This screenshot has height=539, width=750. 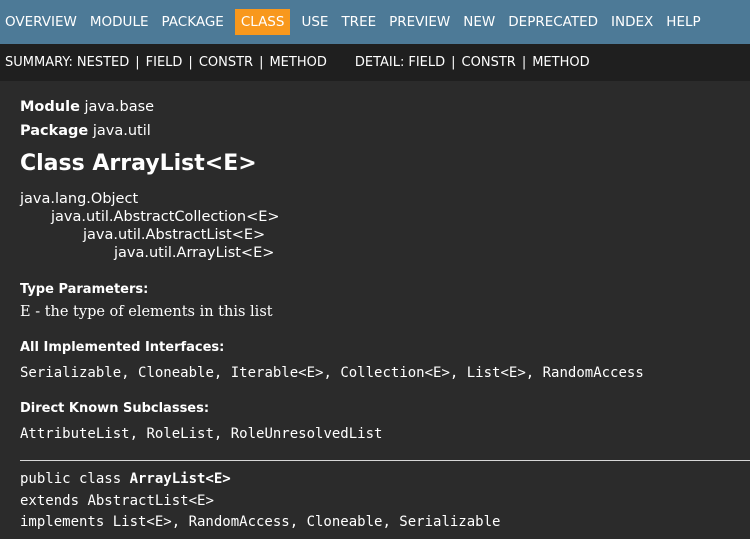 I want to click on nav-package: PACKAGE, so click(x=193, y=22).